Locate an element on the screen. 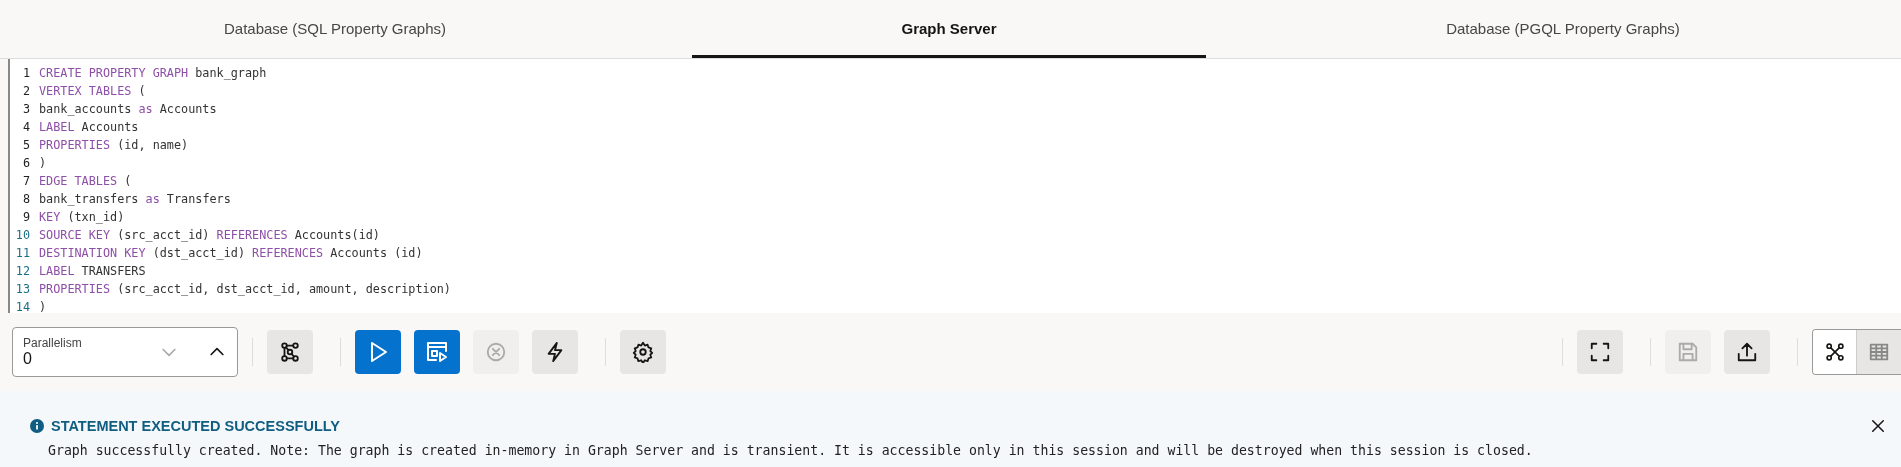 Image resolution: width=1901 pixels, height=467 pixels. line-number: 1 is located at coordinates (26, 73).